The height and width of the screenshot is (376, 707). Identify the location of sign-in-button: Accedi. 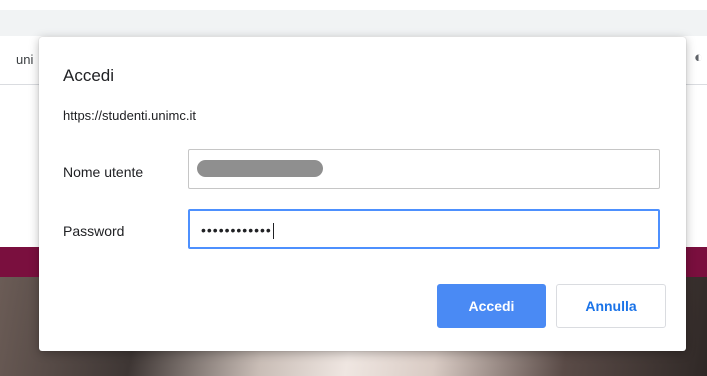
(491, 306).